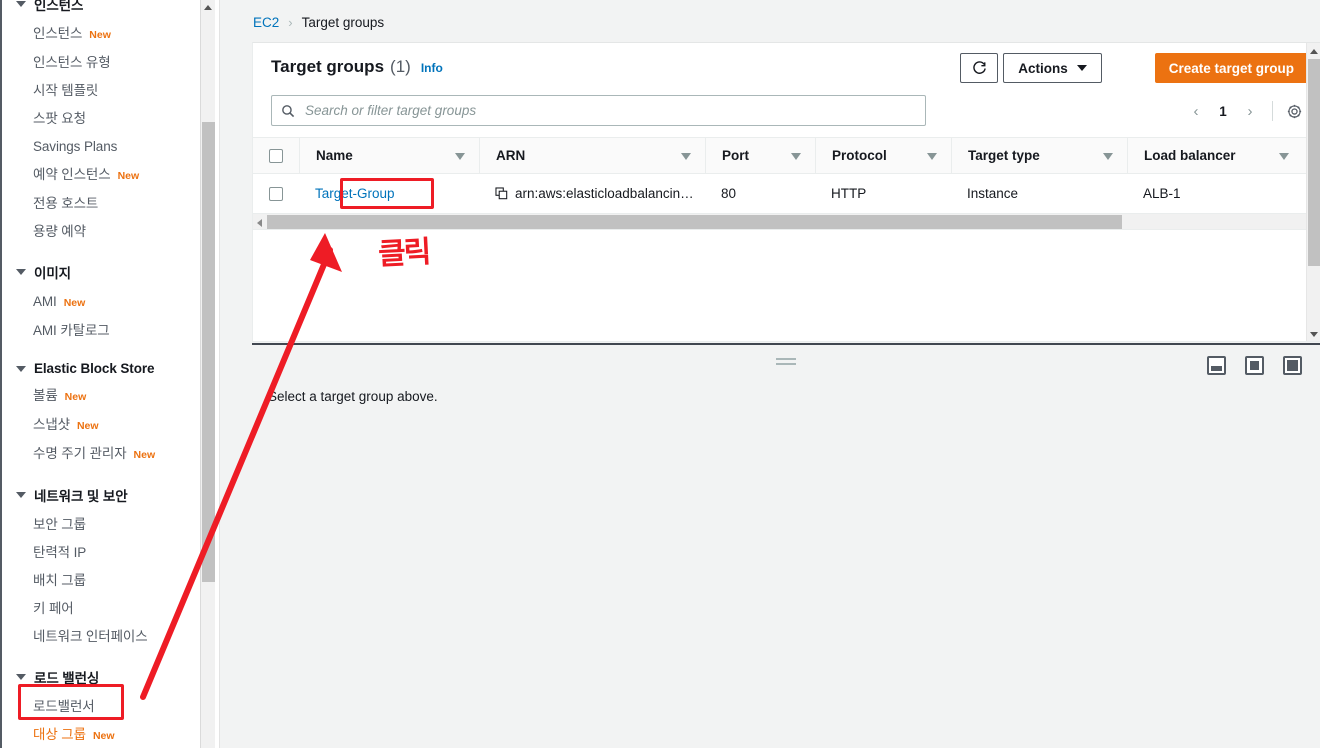  I want to click on sidebar-item-lifecycle-manager: 수명 주기 관리자 New, so click(101, 454).